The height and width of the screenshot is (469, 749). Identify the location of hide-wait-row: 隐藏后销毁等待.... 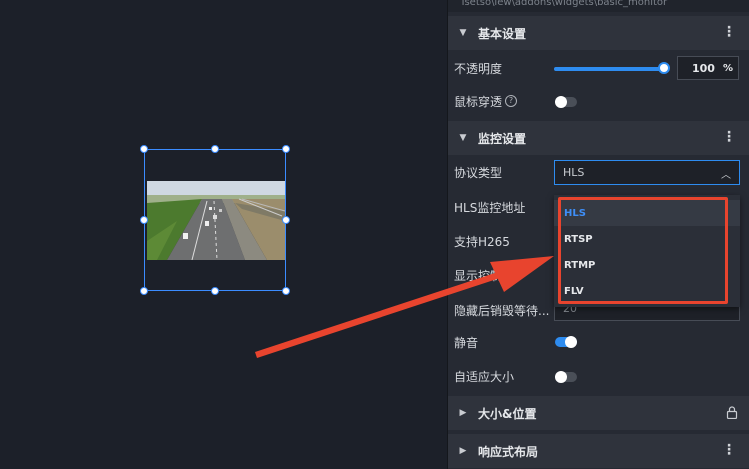
(500, 310).